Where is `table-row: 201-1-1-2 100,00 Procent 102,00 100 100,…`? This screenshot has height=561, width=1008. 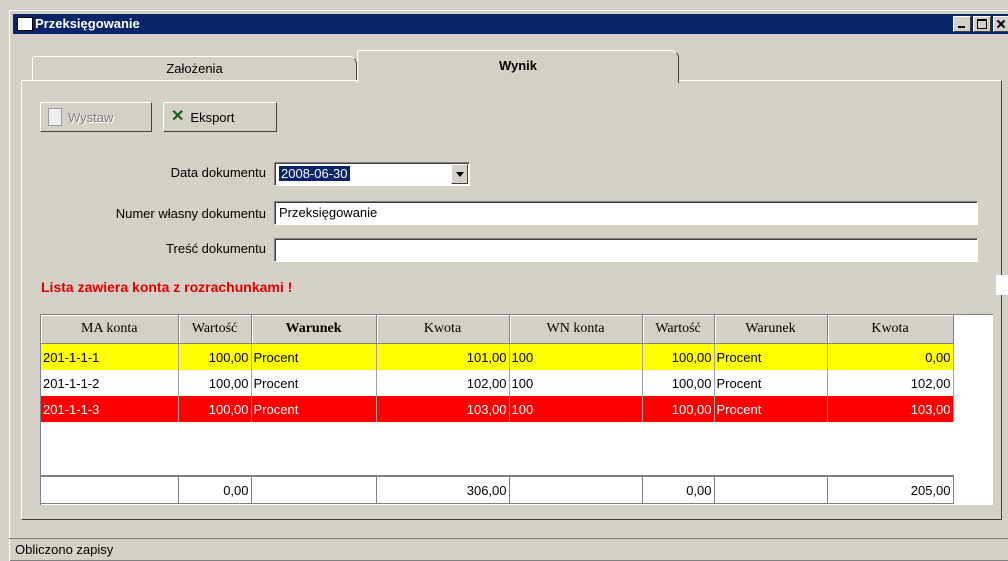
table-row: 201-1-1-2 100,00 Procent 102,00 100 100,… is located at coordinates (497, 383).